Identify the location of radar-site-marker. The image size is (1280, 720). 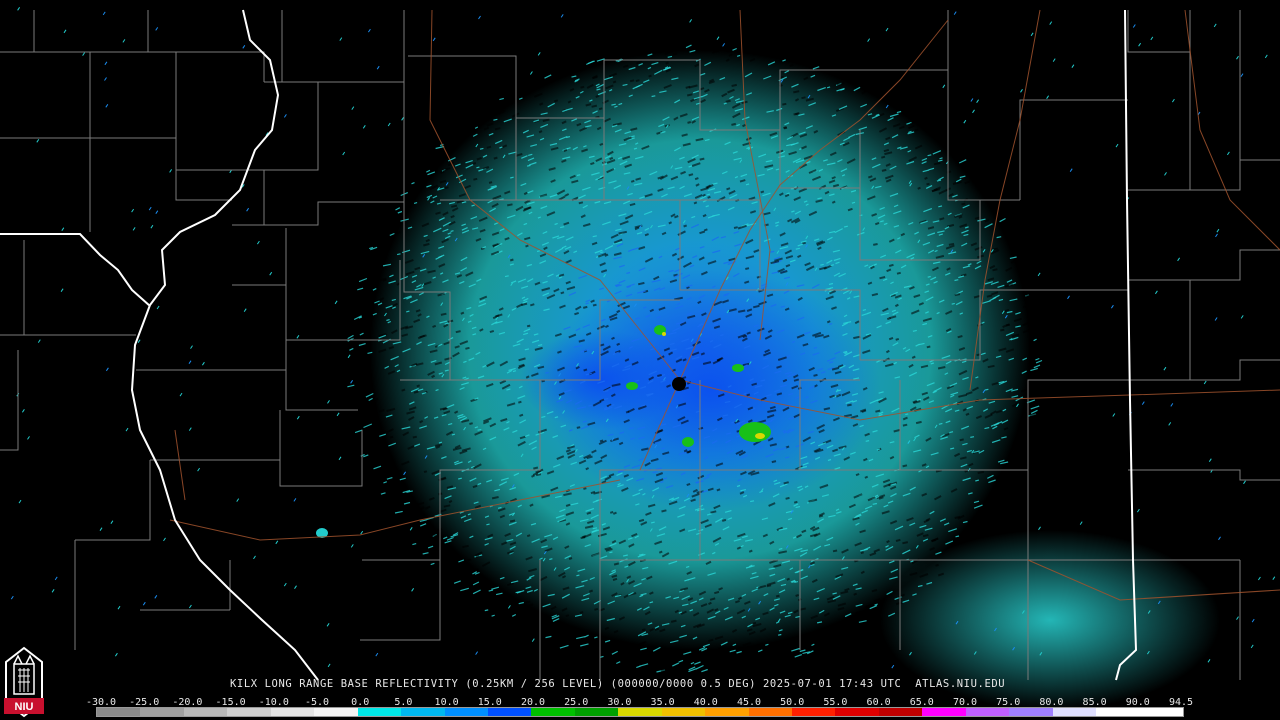
(679, 384).